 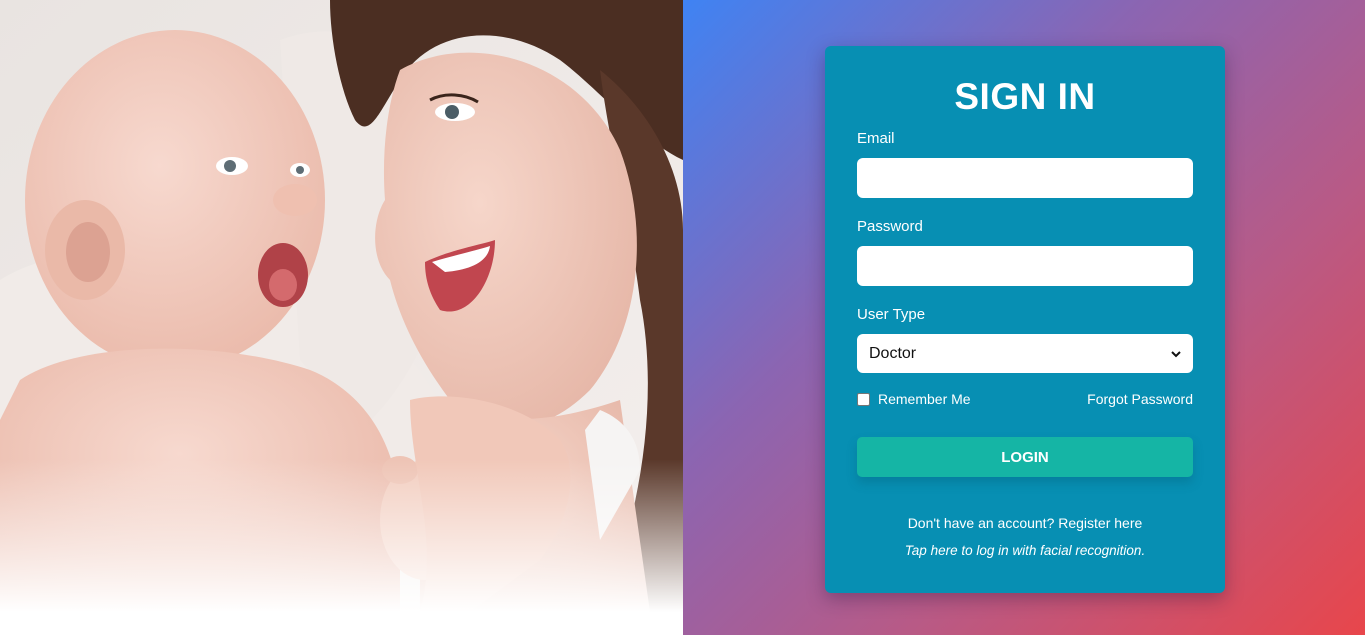 What do you see at coordinates (1025, 266) in the screenshot?
I see `password-field` at bounding box center [1025, 266].